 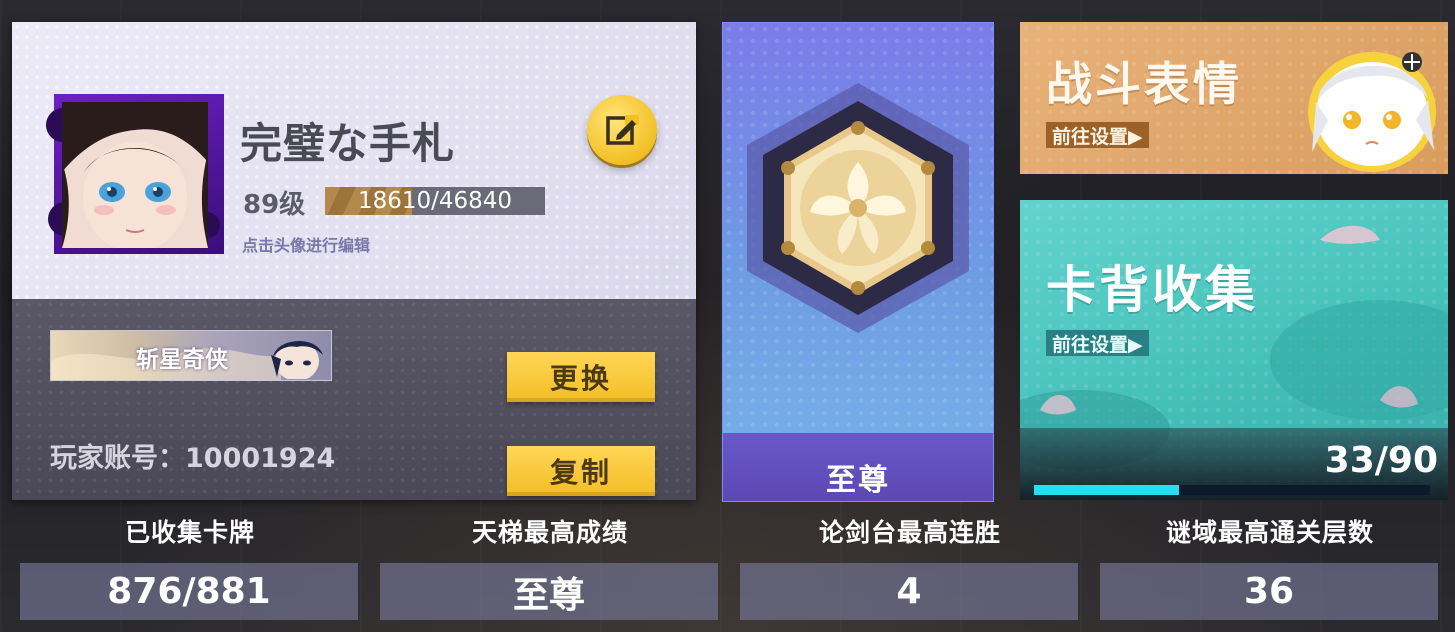 I want to click on stat-value-ladder-best: 至尊, so click(x=549, y=591).